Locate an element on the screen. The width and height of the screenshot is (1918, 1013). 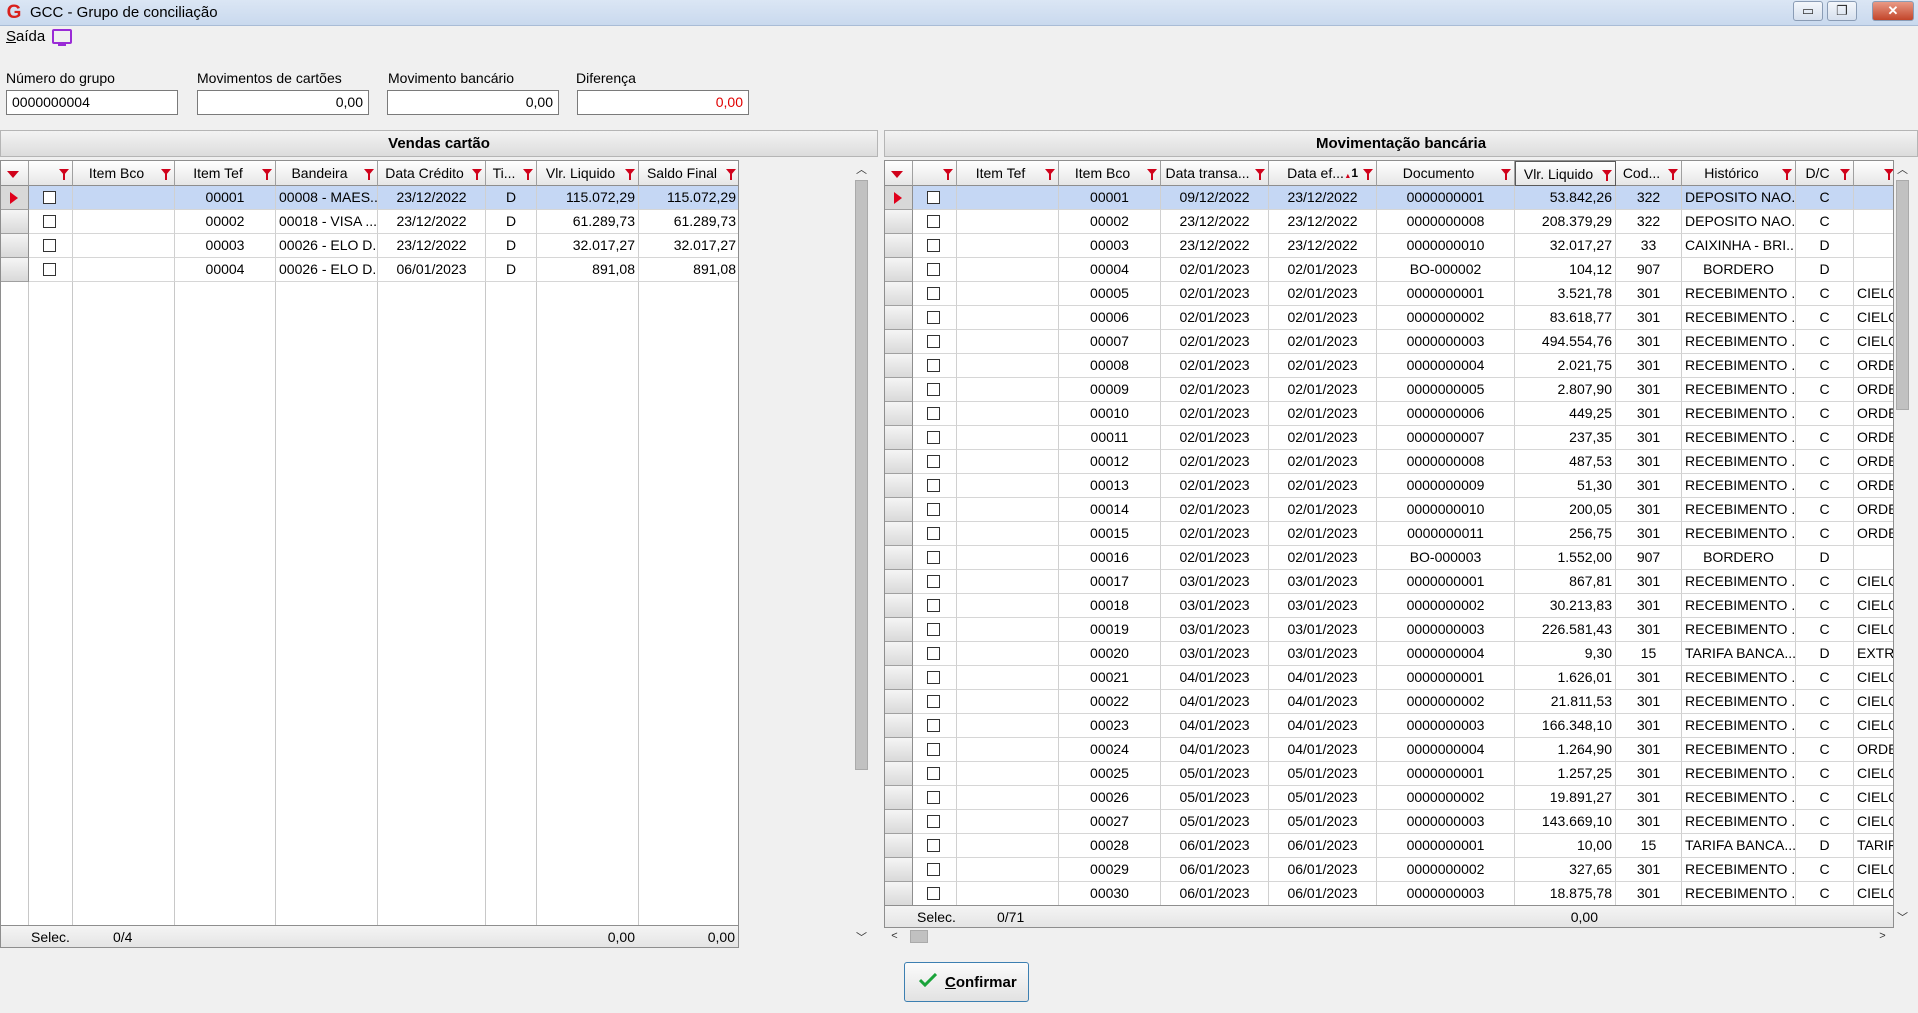
scroll-up-icon: ︿ is located at coordinates (861, 170).